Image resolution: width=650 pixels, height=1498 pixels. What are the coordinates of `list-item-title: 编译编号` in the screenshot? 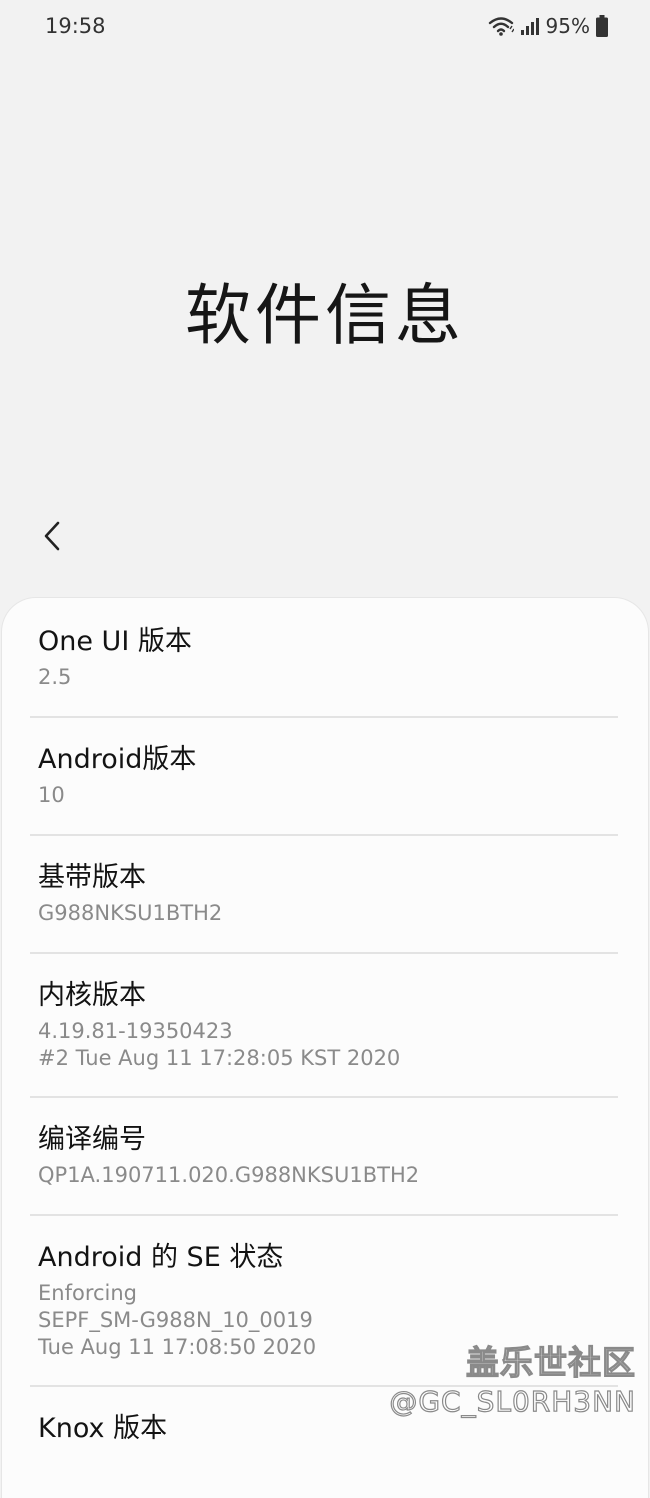 It's located at (92, 1139).